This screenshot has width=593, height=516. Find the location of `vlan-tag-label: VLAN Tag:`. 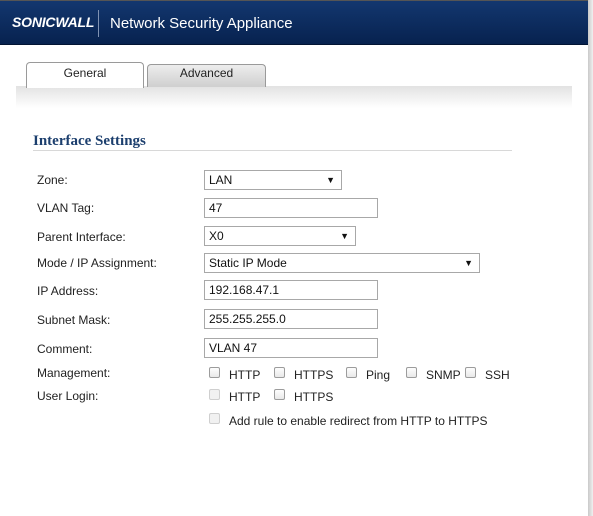

vlan-tag-label: VLAN Tag: is located at coordinates (66, 208).